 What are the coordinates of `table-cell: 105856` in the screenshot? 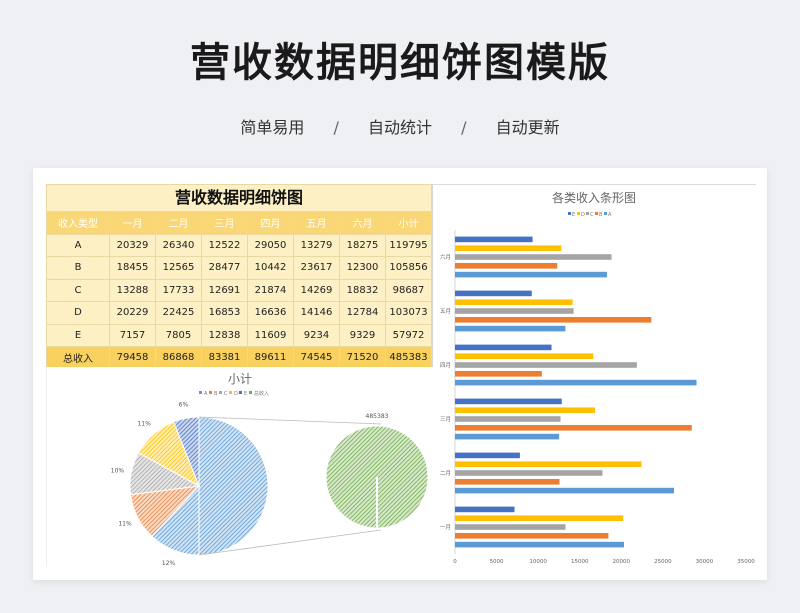 It's located at (408, 268).